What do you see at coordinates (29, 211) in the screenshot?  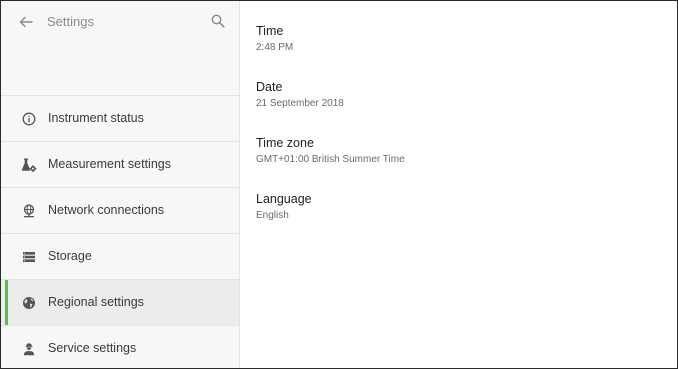 I see `network-icon` at bounding box center [29, 211].